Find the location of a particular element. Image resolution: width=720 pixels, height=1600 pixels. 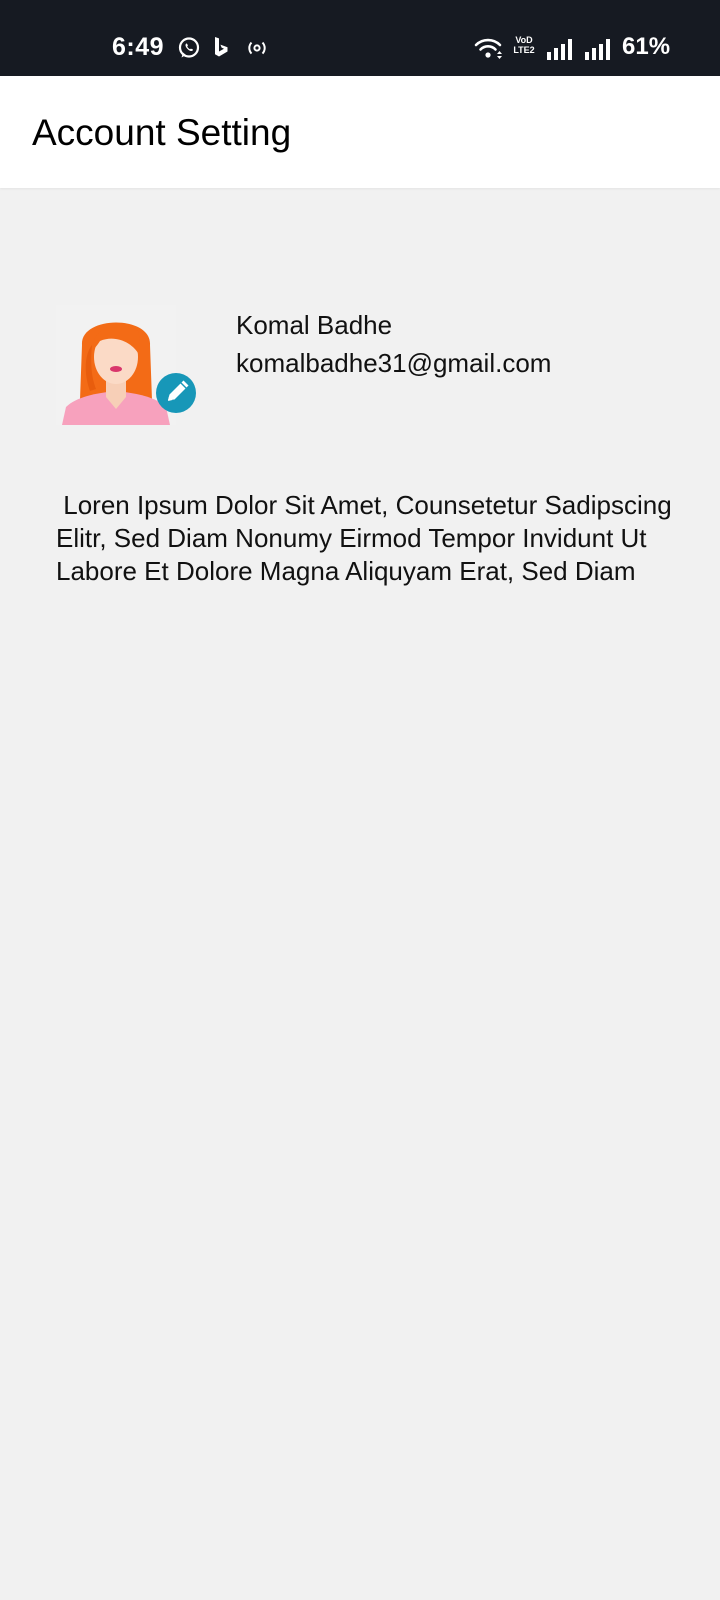

whatsapp-icon is located at coordinates (189, 47).